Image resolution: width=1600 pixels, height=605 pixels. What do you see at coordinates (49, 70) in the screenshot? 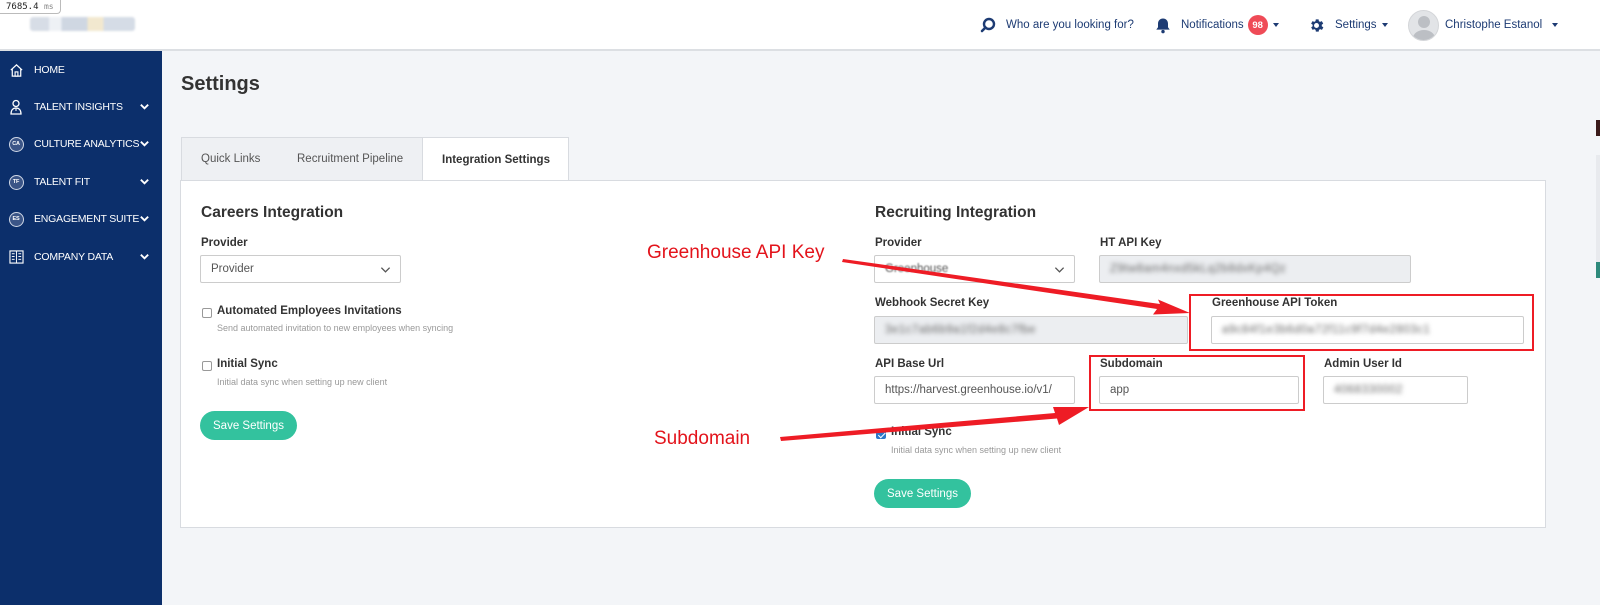
I see `sidebar-item-label: HOME` at bounding box center [49, 70].